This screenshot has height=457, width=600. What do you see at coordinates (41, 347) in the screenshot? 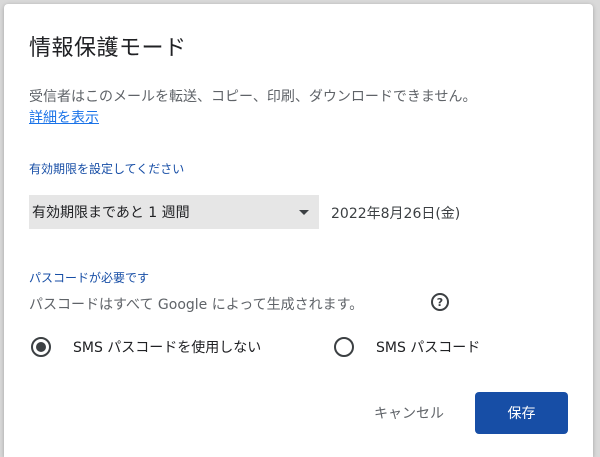
I see `radio-checked-icon` at bounding box center [41, 347].